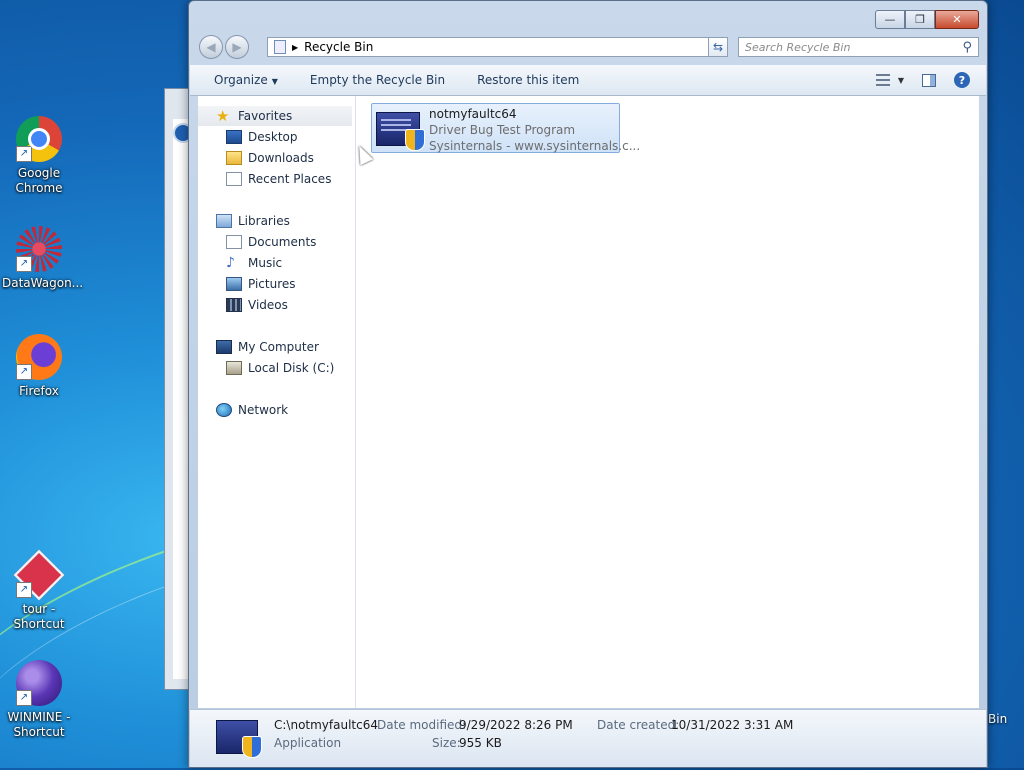  I want to click on refresh-button: ⇆, so click(718, 47).